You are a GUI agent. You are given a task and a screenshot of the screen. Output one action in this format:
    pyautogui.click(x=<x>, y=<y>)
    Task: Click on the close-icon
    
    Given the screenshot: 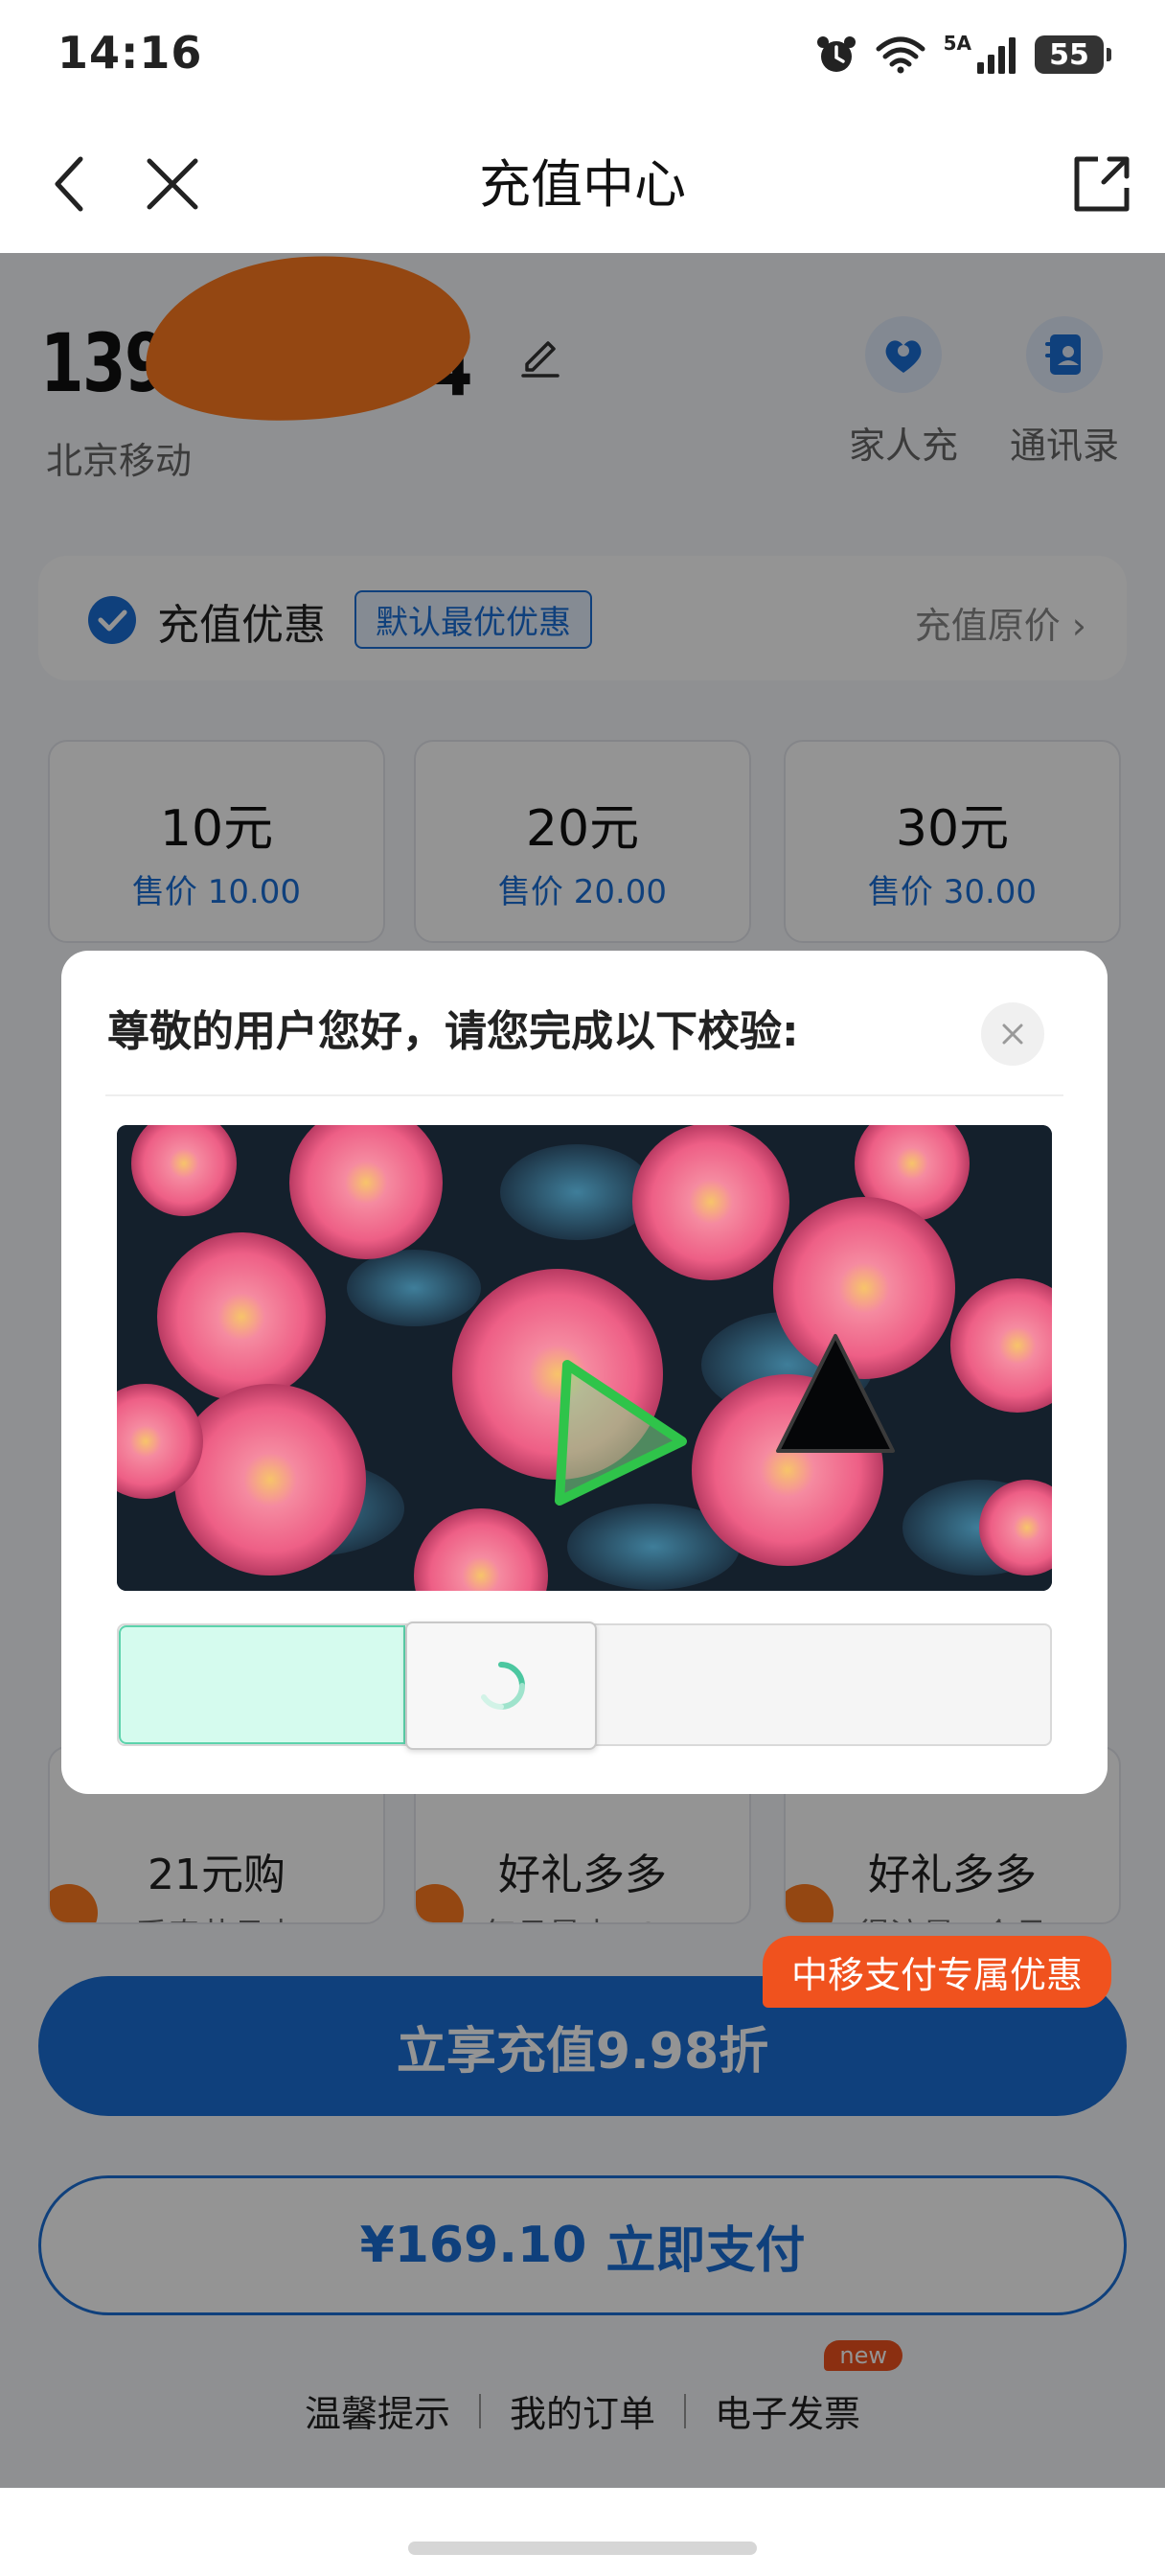 What is the action you would take?
    pyautogui.click(x=1013, y=1034)
    